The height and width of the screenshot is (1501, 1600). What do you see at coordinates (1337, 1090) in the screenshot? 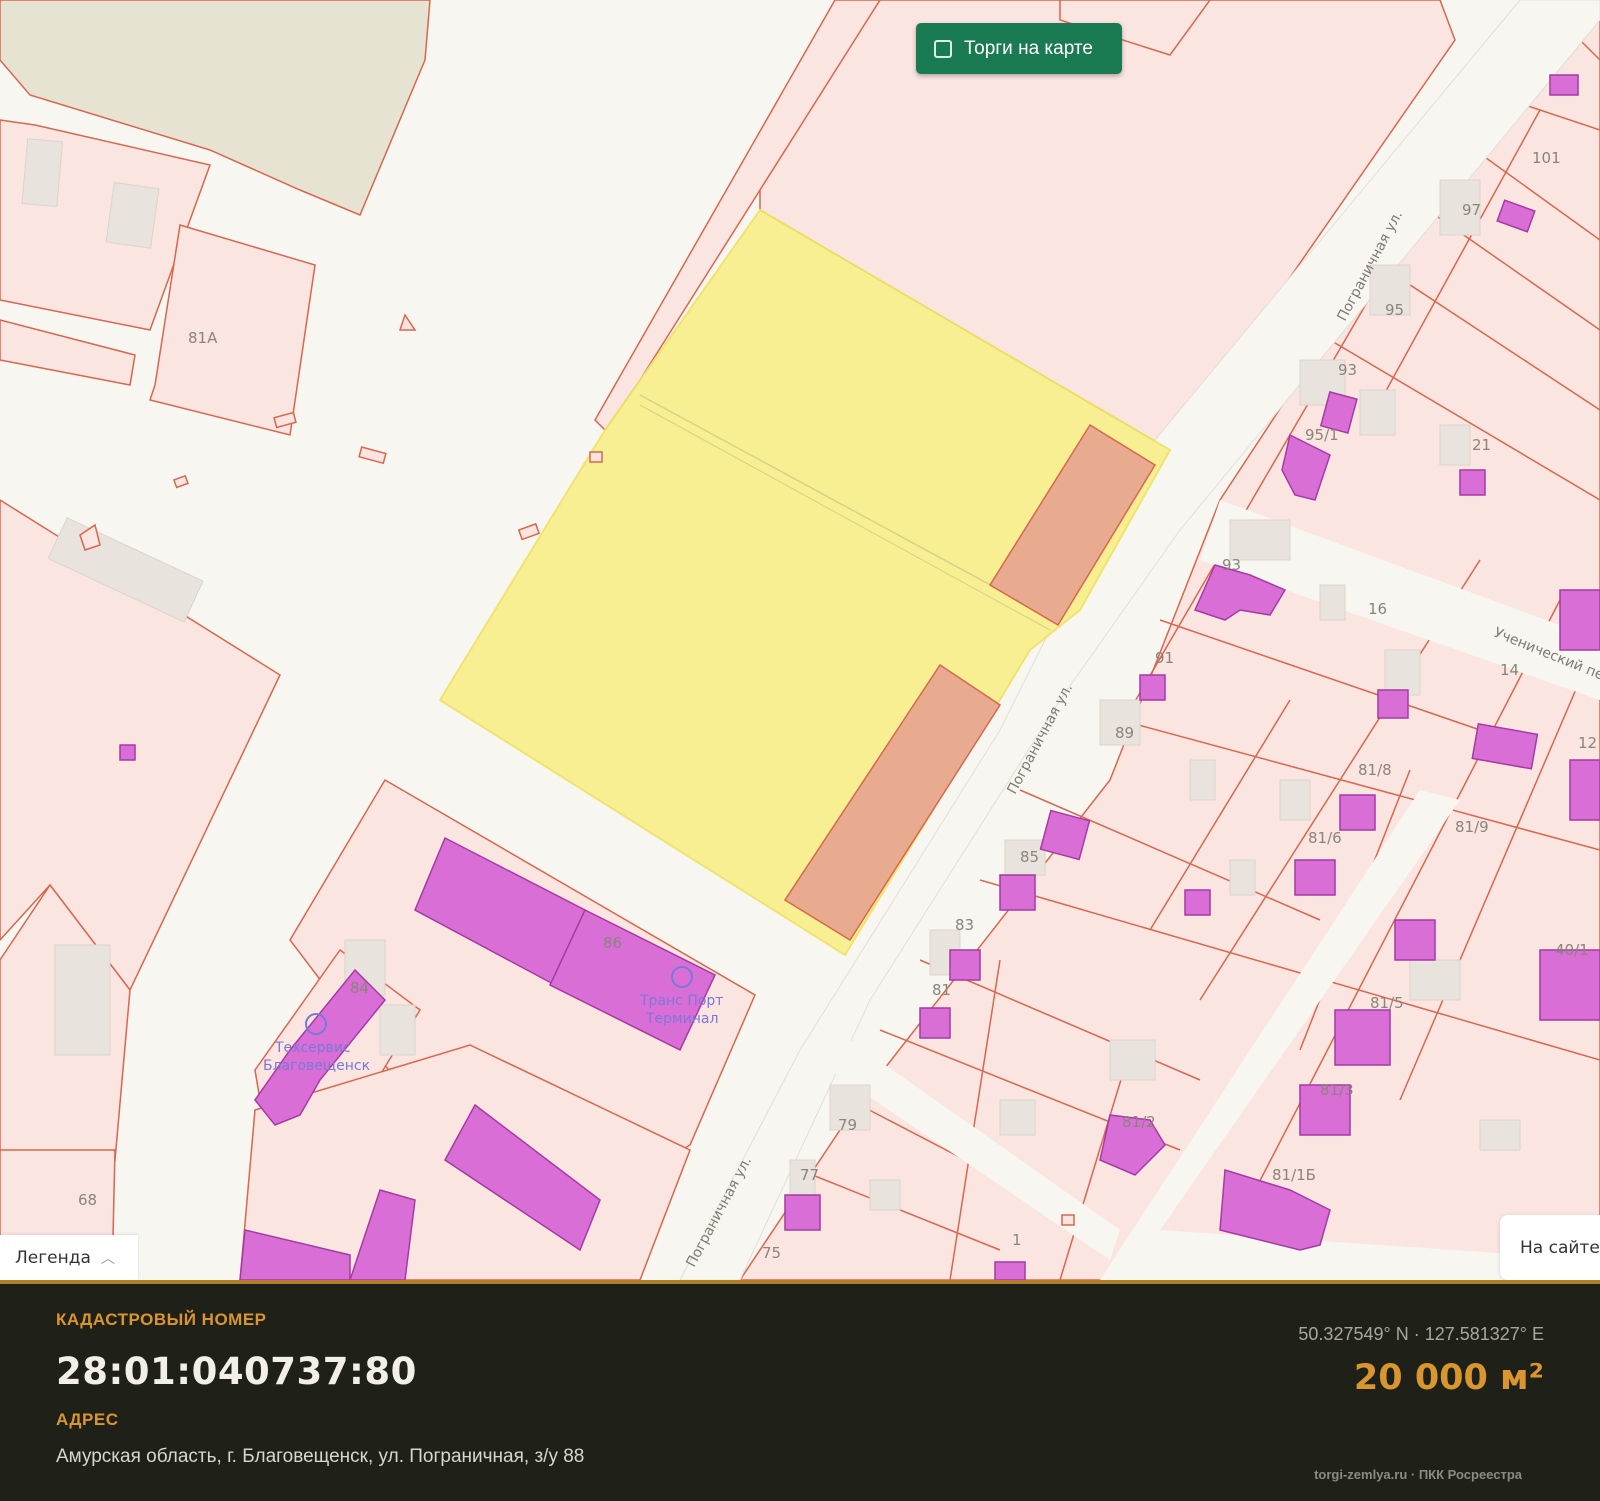
I see `parcel-label: 81/3` at bounding box center [1337, 1090].